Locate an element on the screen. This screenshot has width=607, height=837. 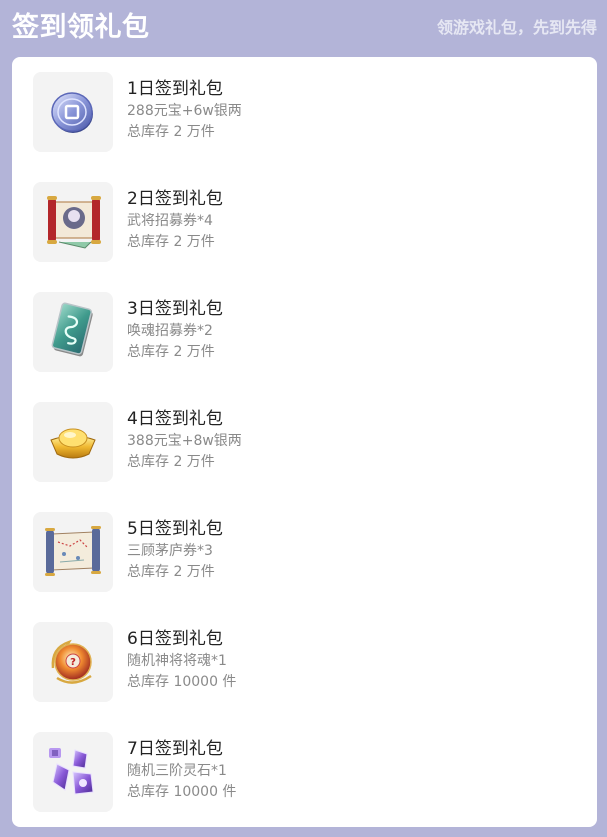
gift-description: 388元宝+8w银两 is located at coordinates (184, 441).